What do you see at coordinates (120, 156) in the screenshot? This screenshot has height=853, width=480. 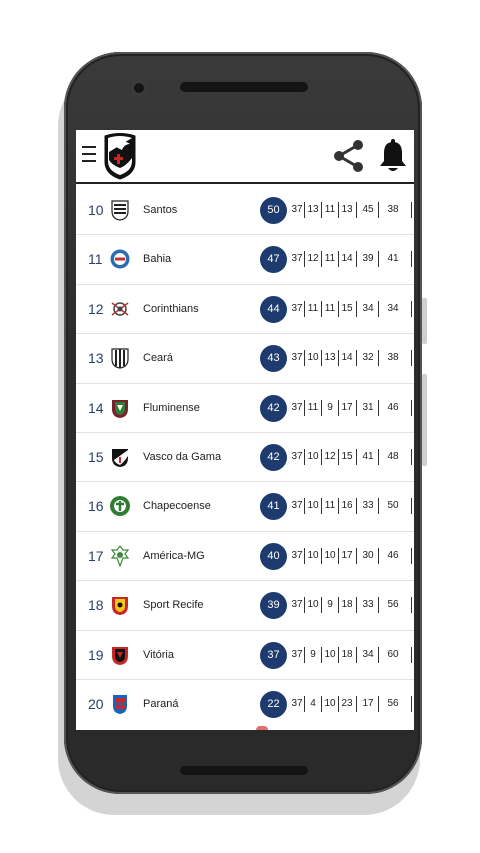 I see `vasco-da-gama-crest-icon` at bounding box center [120, 156].